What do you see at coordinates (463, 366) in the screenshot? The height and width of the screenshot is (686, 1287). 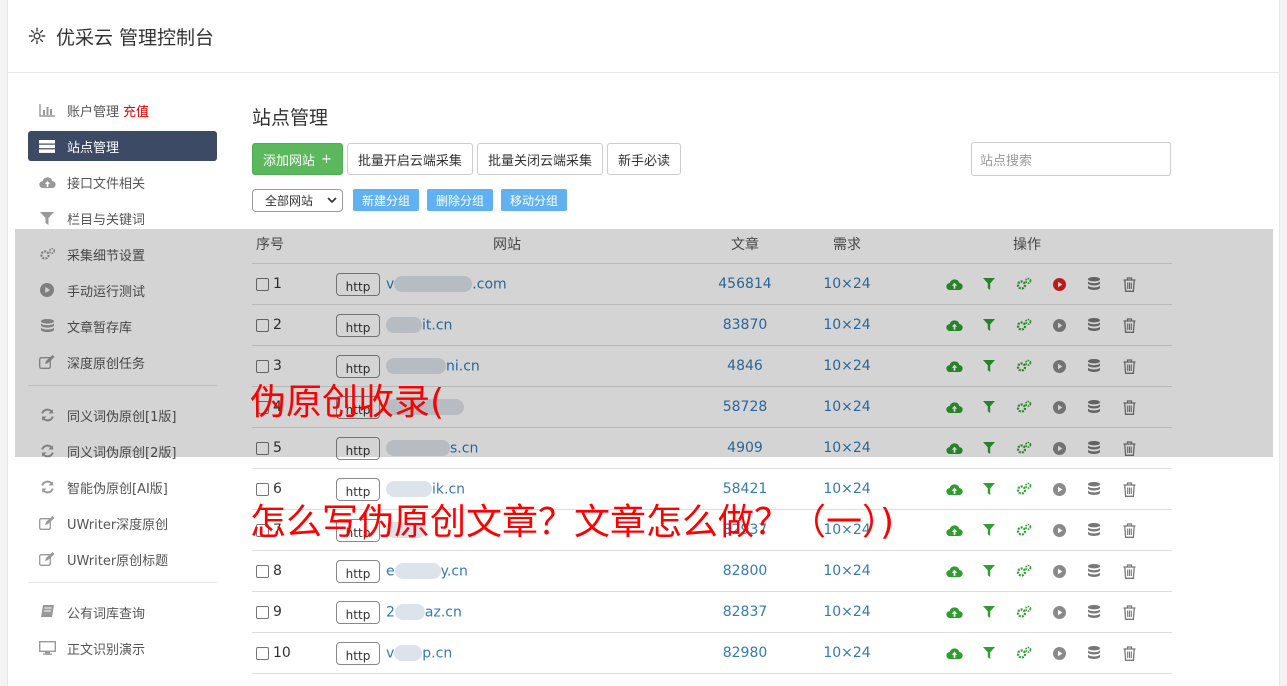 I see `site-domain-suffix: ni.cn` at bounding box center [463, 366].